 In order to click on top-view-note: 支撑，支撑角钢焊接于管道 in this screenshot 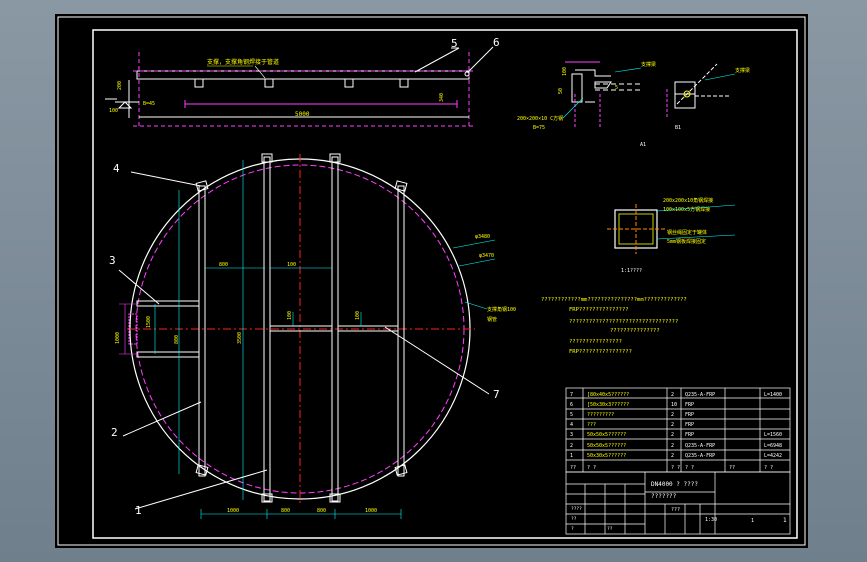, I will do `click(243, 62)`.